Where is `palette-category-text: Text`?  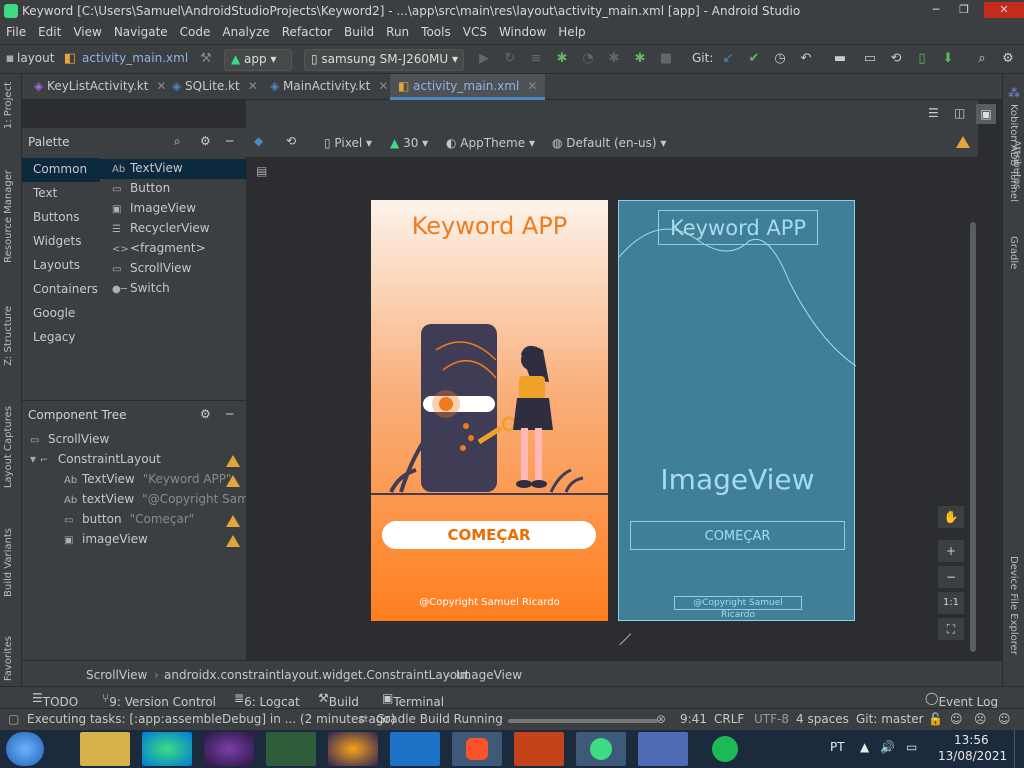
palette-category-text: Text is located at coordinates (61, 194).